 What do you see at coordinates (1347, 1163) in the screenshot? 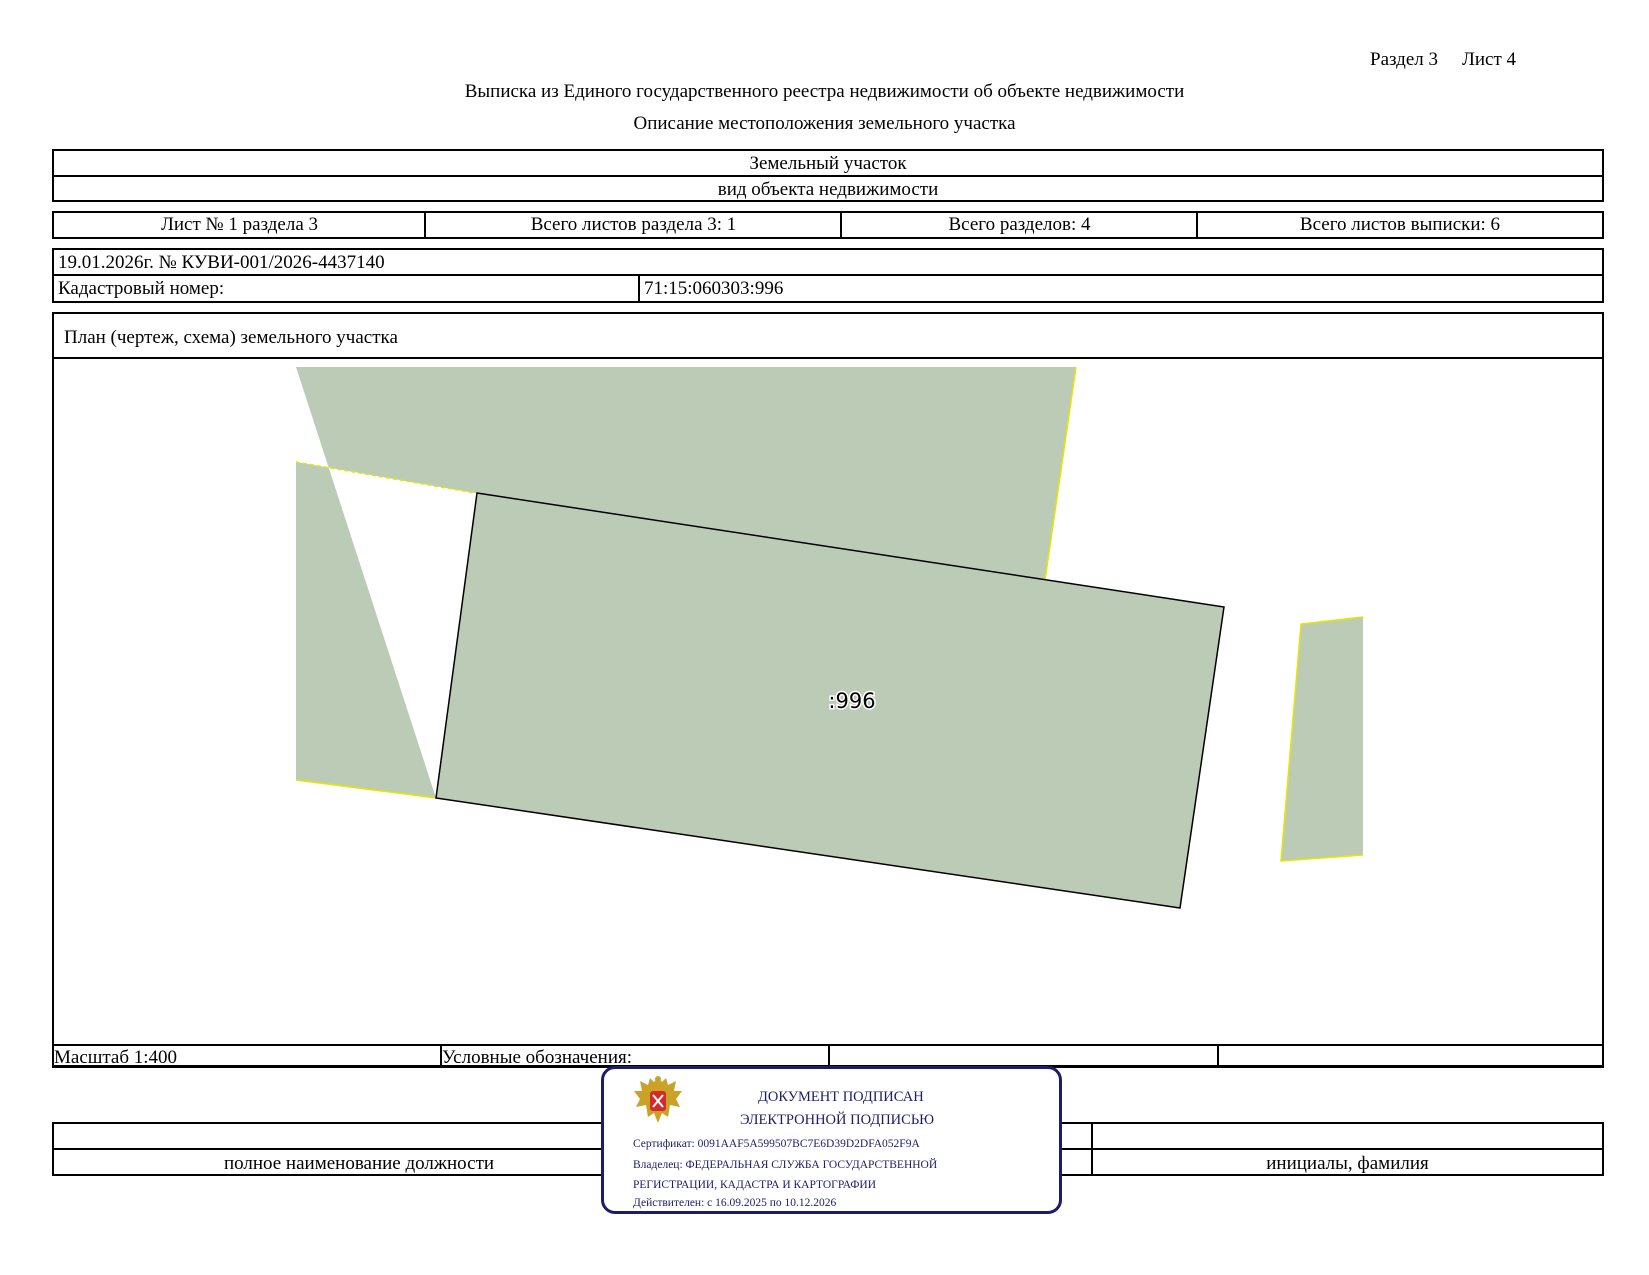
I see `name-caption: инициалы, фамилия` at bounding box center [1347, 1163].